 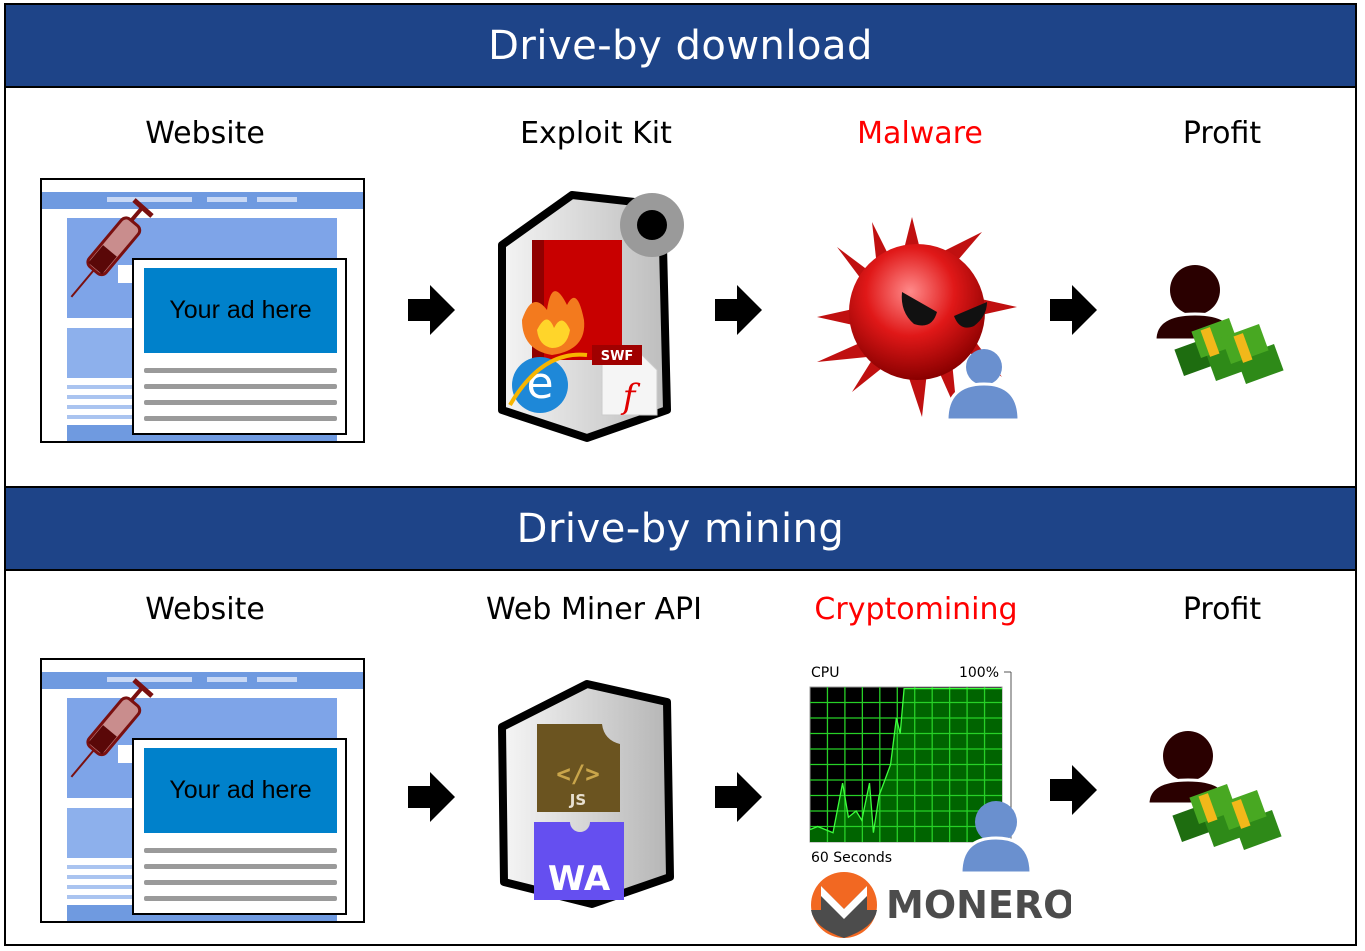 I want to click on monero-logo-icon, so click(x=844, y=905).